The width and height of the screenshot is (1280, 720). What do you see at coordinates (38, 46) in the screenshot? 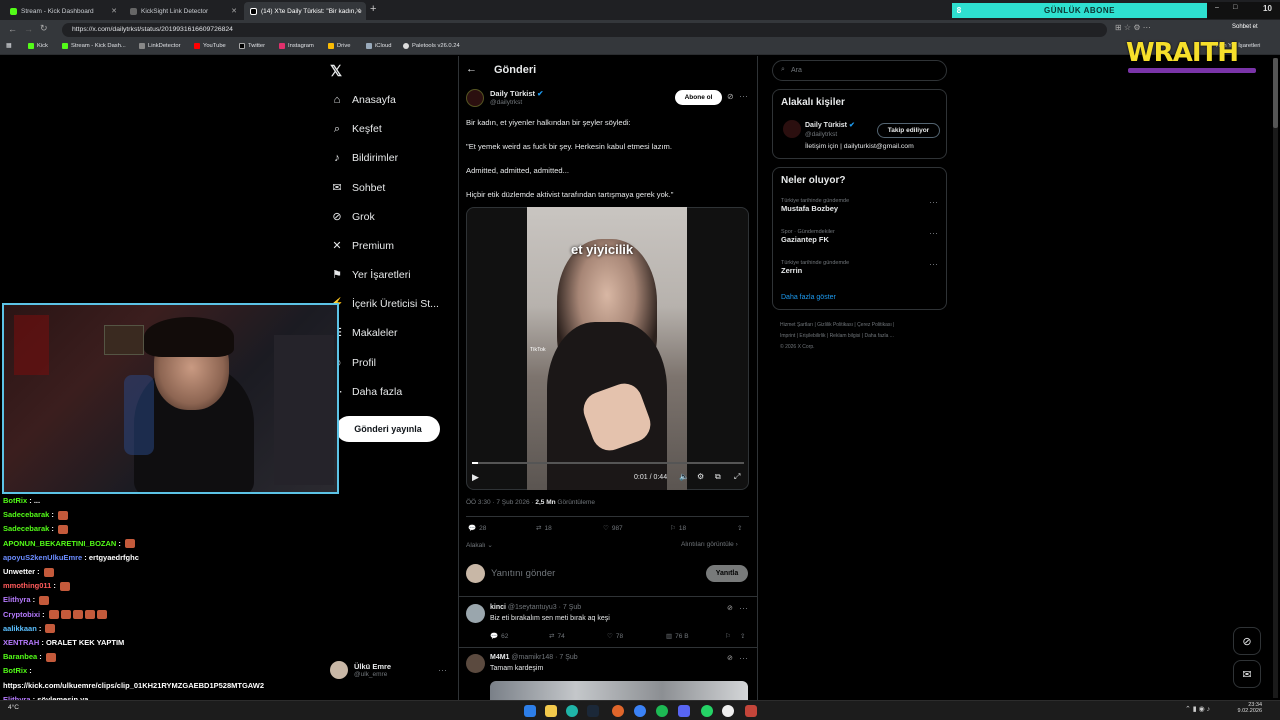
I see `bookmark-kick: Kick` at bounding box center [38, 46].